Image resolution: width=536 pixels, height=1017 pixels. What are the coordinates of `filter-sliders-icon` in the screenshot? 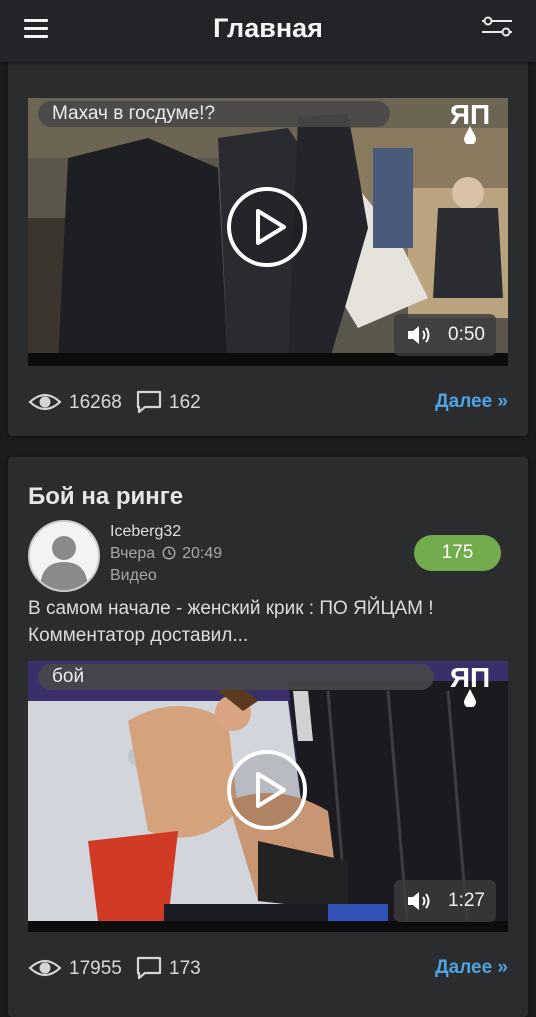 It's located at (497, 27).